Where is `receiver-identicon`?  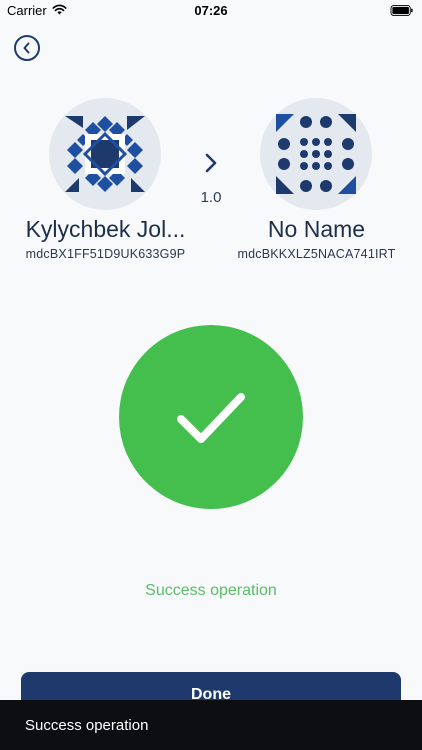 receiver-identicon is located at coordinates (316, 154).